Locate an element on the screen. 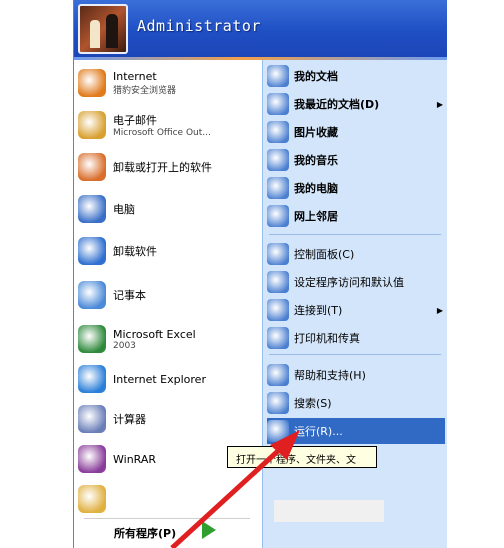 The image size is (504, 548). annotation-arrow-shaft is located at coordinates (231, 493).